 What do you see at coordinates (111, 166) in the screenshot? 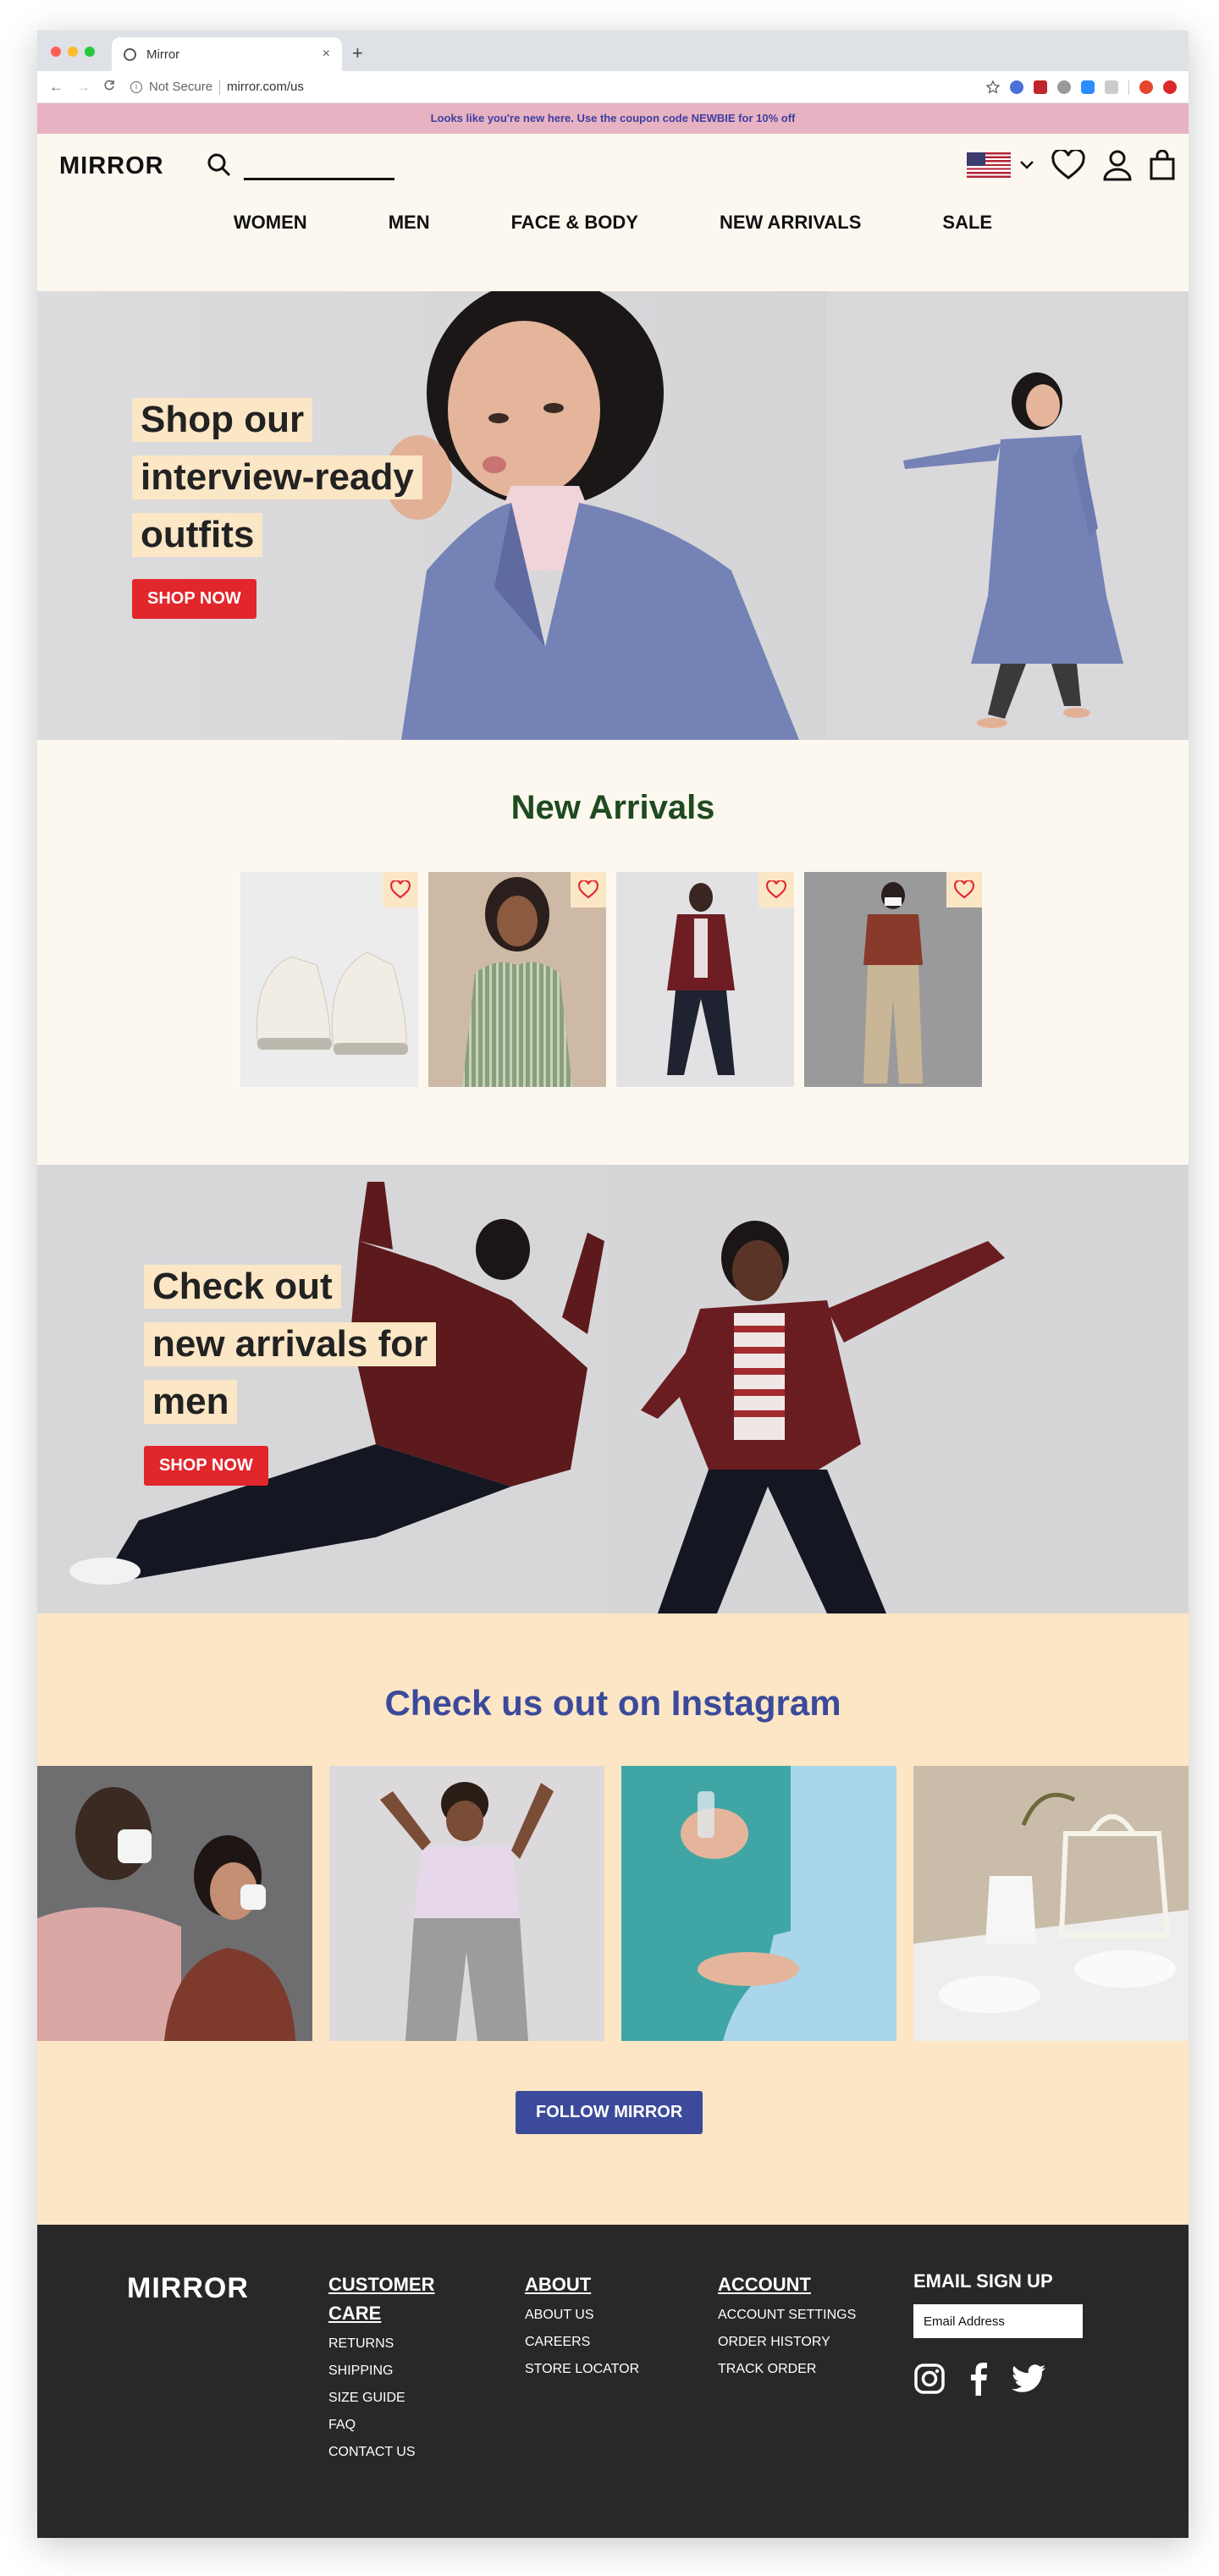
I see `site-logo: MIRROR` at bounding box center [111, 166].